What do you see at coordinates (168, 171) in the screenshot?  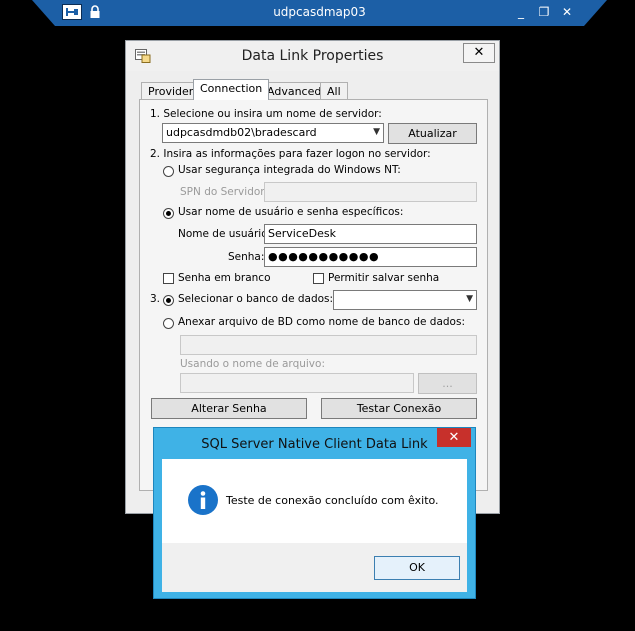 I see `integrated-security-radio` at bounding box center [168, 171].